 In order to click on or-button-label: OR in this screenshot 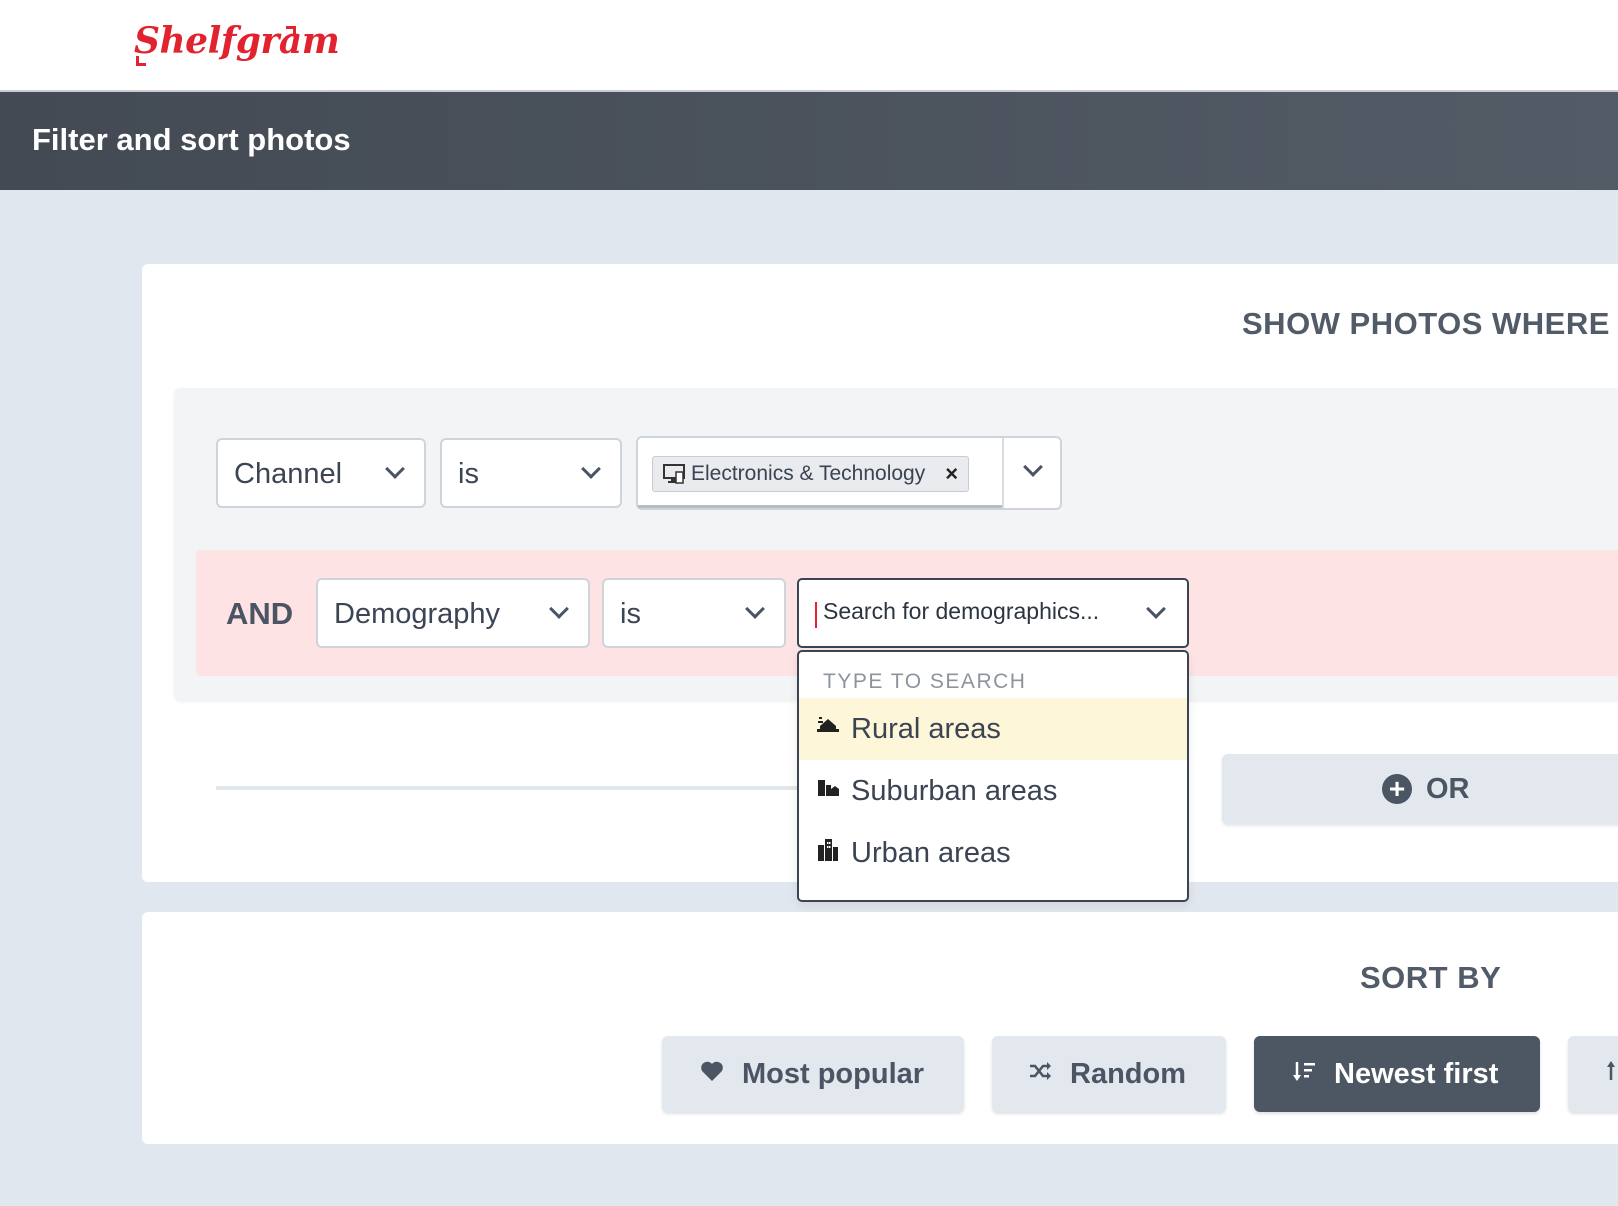, I will do `click(1448, 788)`.